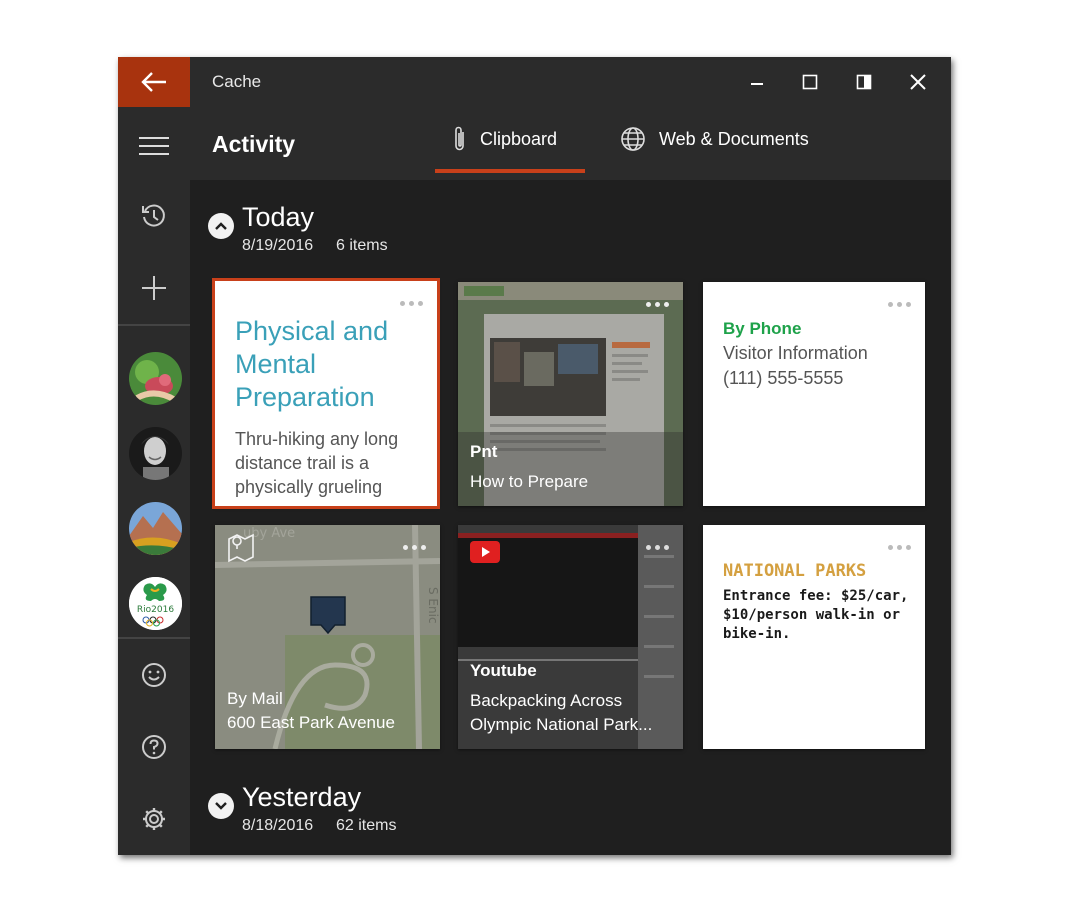 The width and height of the screenshot is (1070, 914). Describe the element at coordinates (529, 481) in the screenshot. I see `card-caption: How to Prepare` at that location.